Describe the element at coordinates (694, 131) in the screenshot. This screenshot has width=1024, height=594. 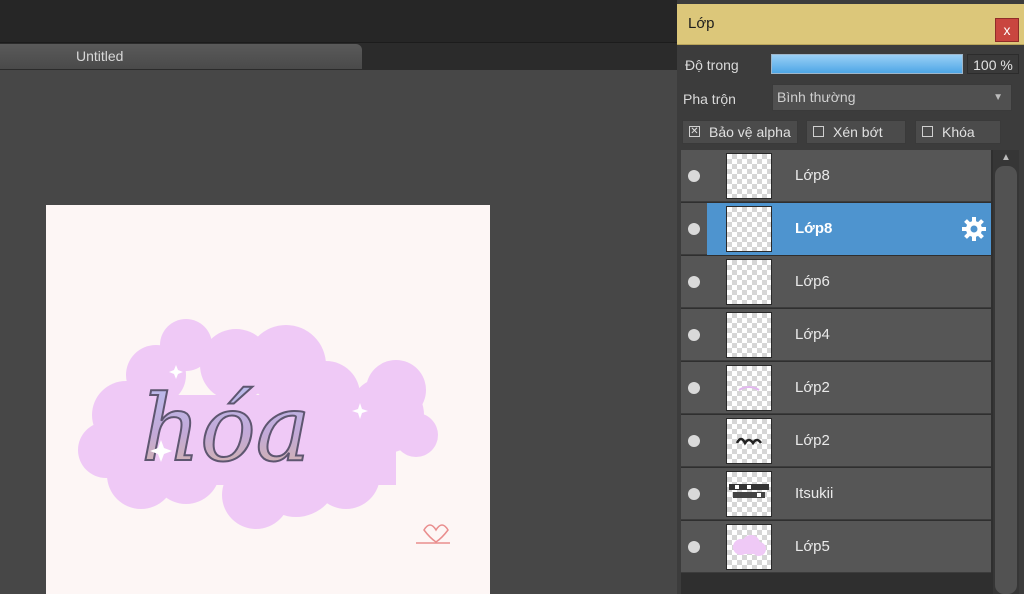
I see `checkbox-box: ✕` at that location.